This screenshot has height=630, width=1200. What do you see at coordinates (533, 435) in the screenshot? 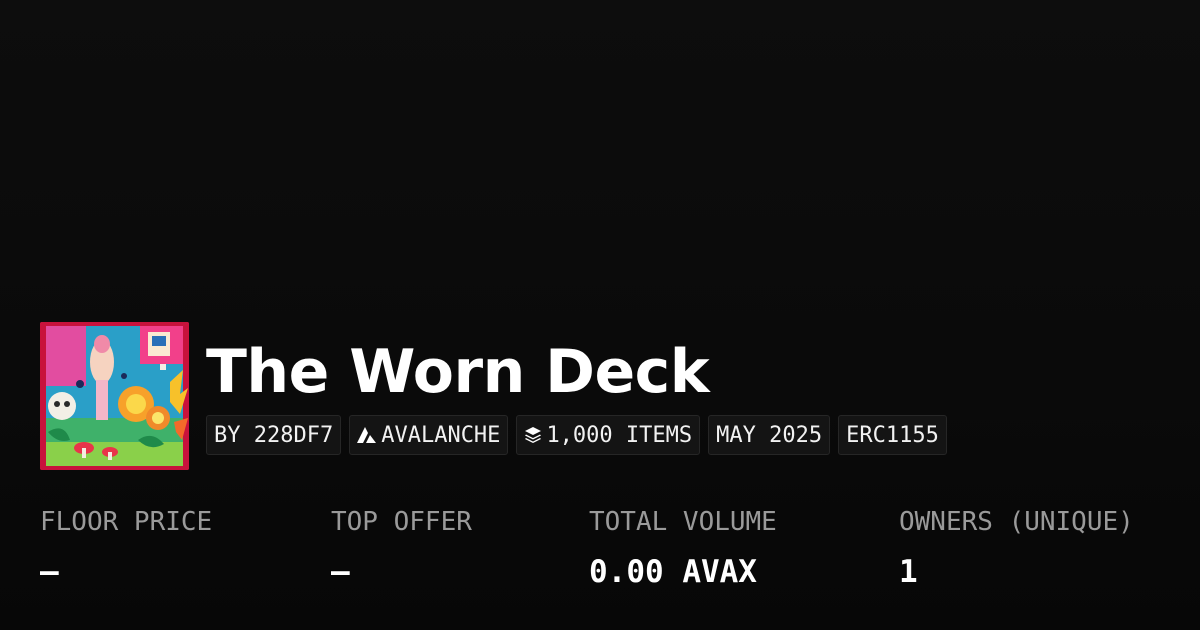
I see `stack-layers-icon` at bounding box center [533, 435].